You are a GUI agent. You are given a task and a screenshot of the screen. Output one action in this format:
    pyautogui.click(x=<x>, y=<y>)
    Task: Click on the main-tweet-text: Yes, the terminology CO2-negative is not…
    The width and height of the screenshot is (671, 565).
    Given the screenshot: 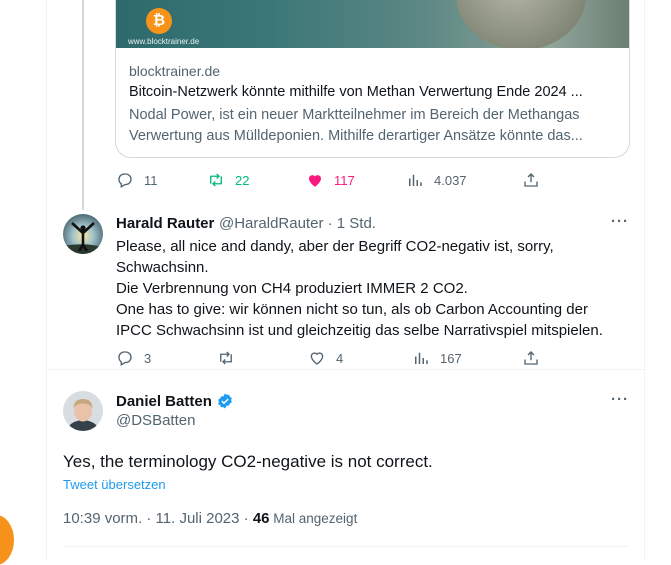 What is the action you would take?
    pyautogui.click(x=248, y=461)
    